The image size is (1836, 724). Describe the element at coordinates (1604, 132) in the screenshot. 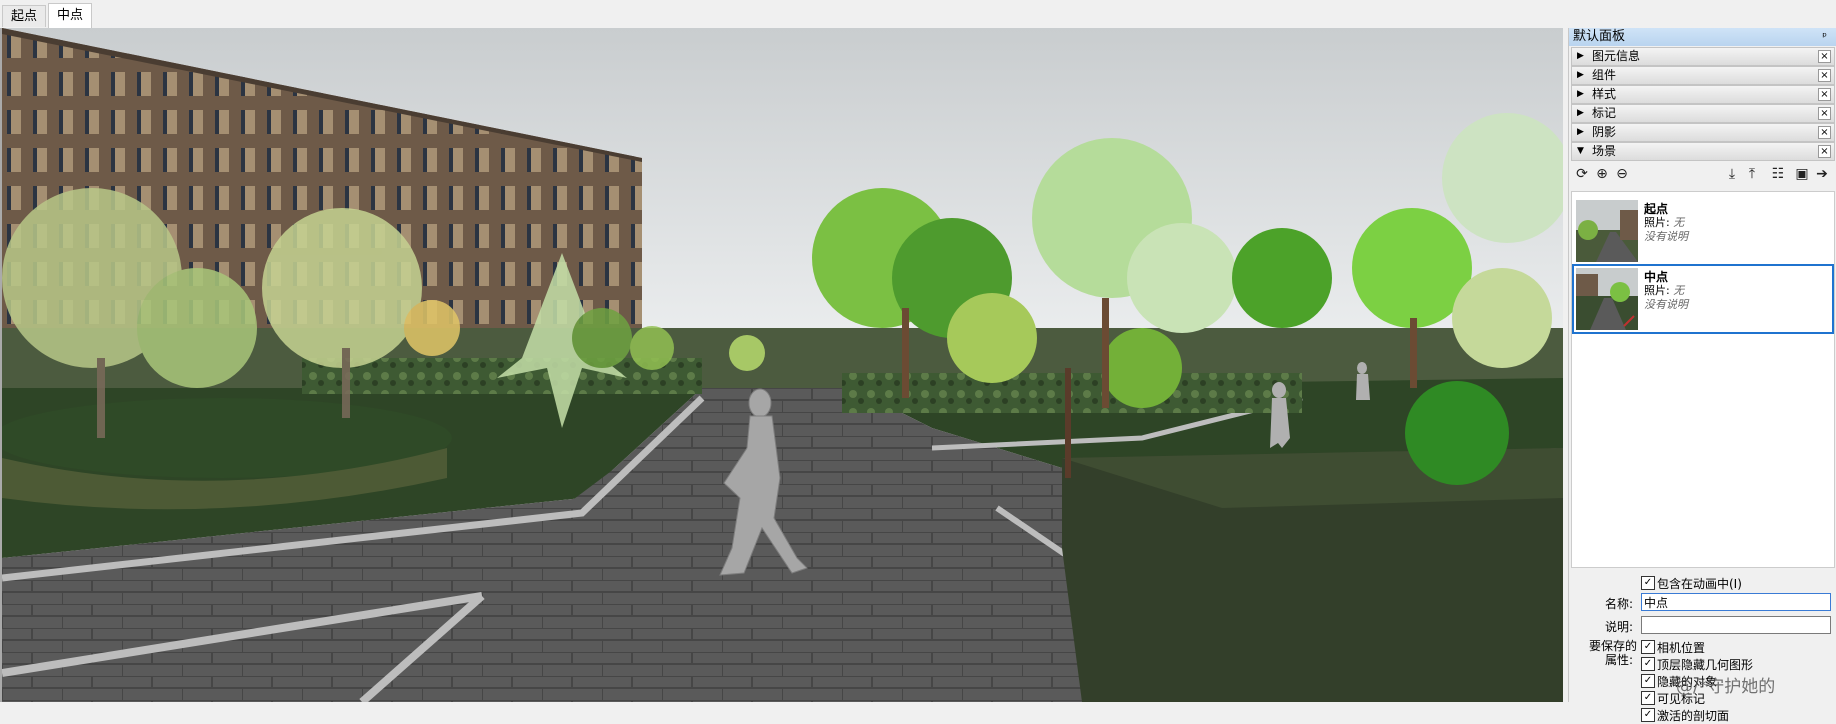

I see `section-label: 阴影` at that location.